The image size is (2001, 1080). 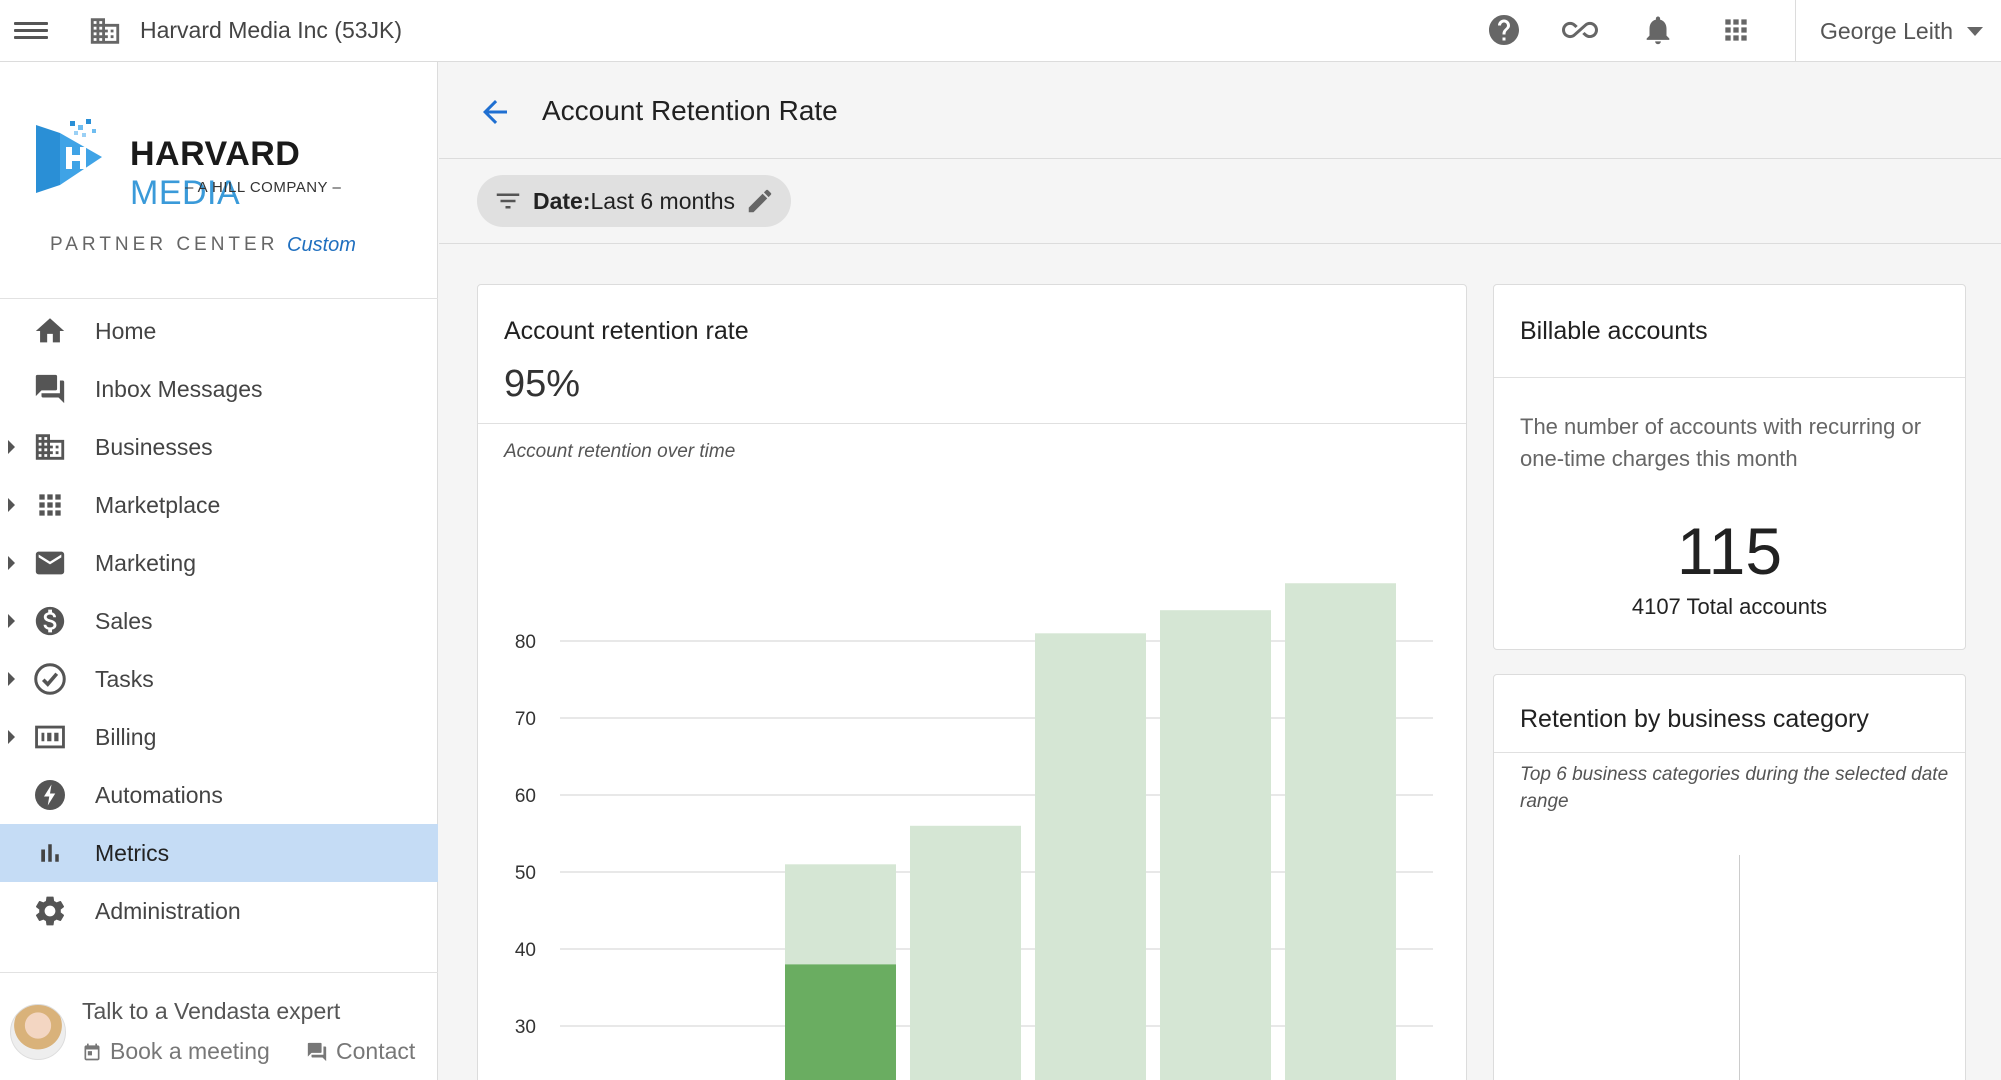 What do you see at coordinates (690, 110) in the screenshot?
I see `page-title: Account Retention Rate` at bounding box center [690, 110].